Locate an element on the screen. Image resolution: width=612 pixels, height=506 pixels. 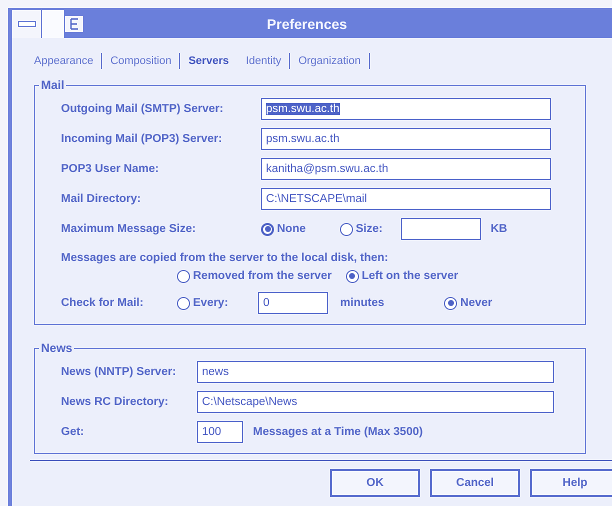
field-label: Mail Directory: is located at coordinates (101, 199).